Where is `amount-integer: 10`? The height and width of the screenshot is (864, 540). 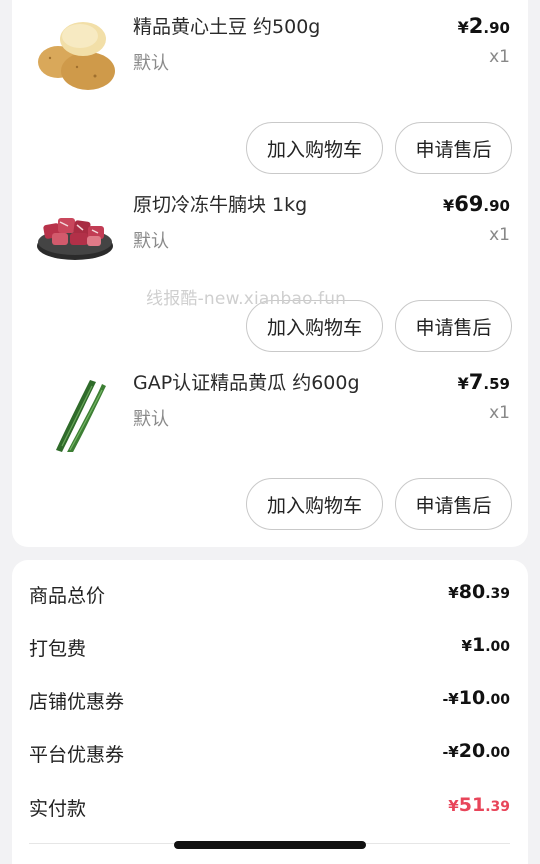 amount-integer: 10 is located at coordinates (472, 698).